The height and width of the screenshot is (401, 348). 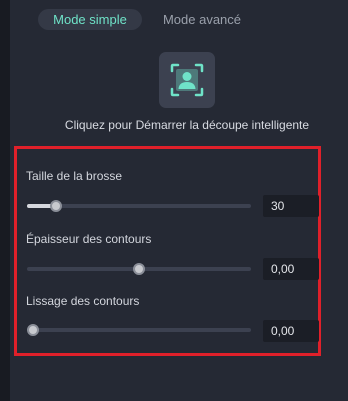 What do you see at coordinates (83, 301) in the screenshot?
I see `contour-smoothing-label: Lissage des contours` at bounding box center [83, 301].